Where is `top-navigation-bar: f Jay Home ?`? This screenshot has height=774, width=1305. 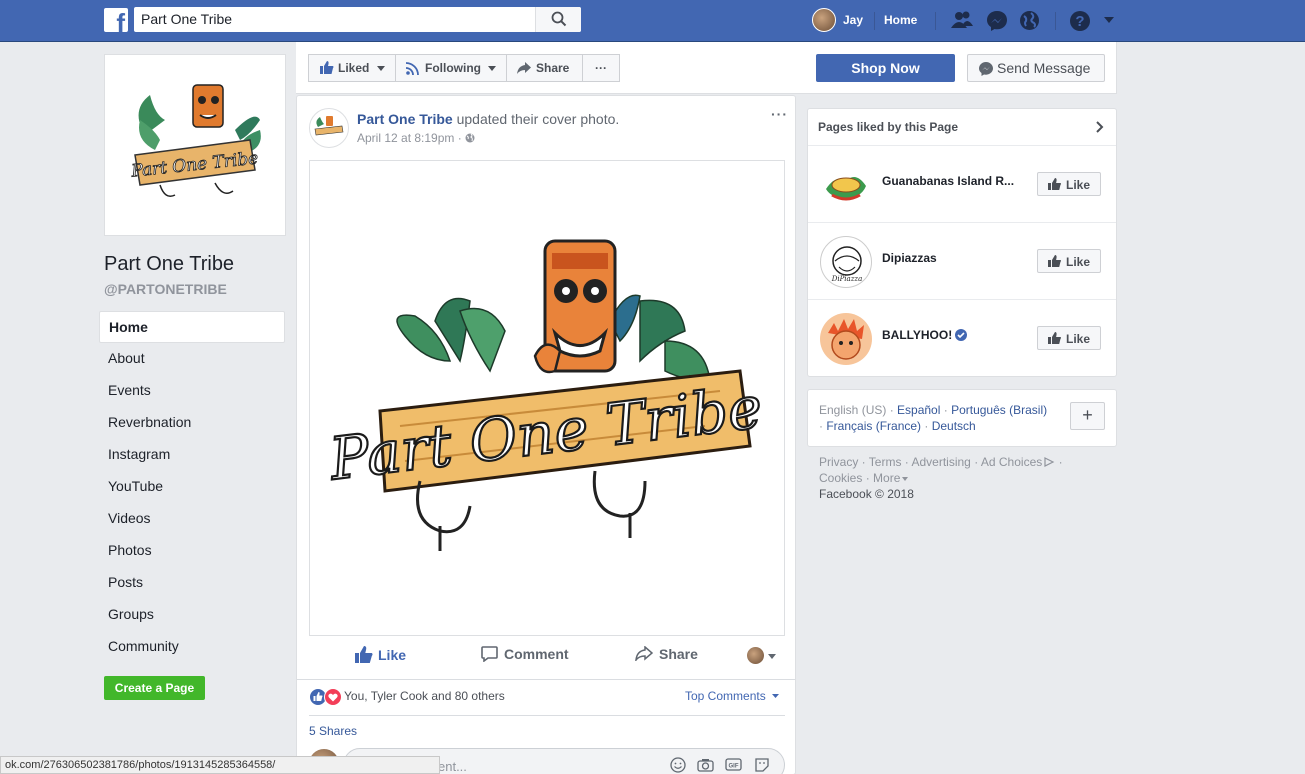 top-navigation-bar: f Jay Home ? is located at coordinates (652, 21).